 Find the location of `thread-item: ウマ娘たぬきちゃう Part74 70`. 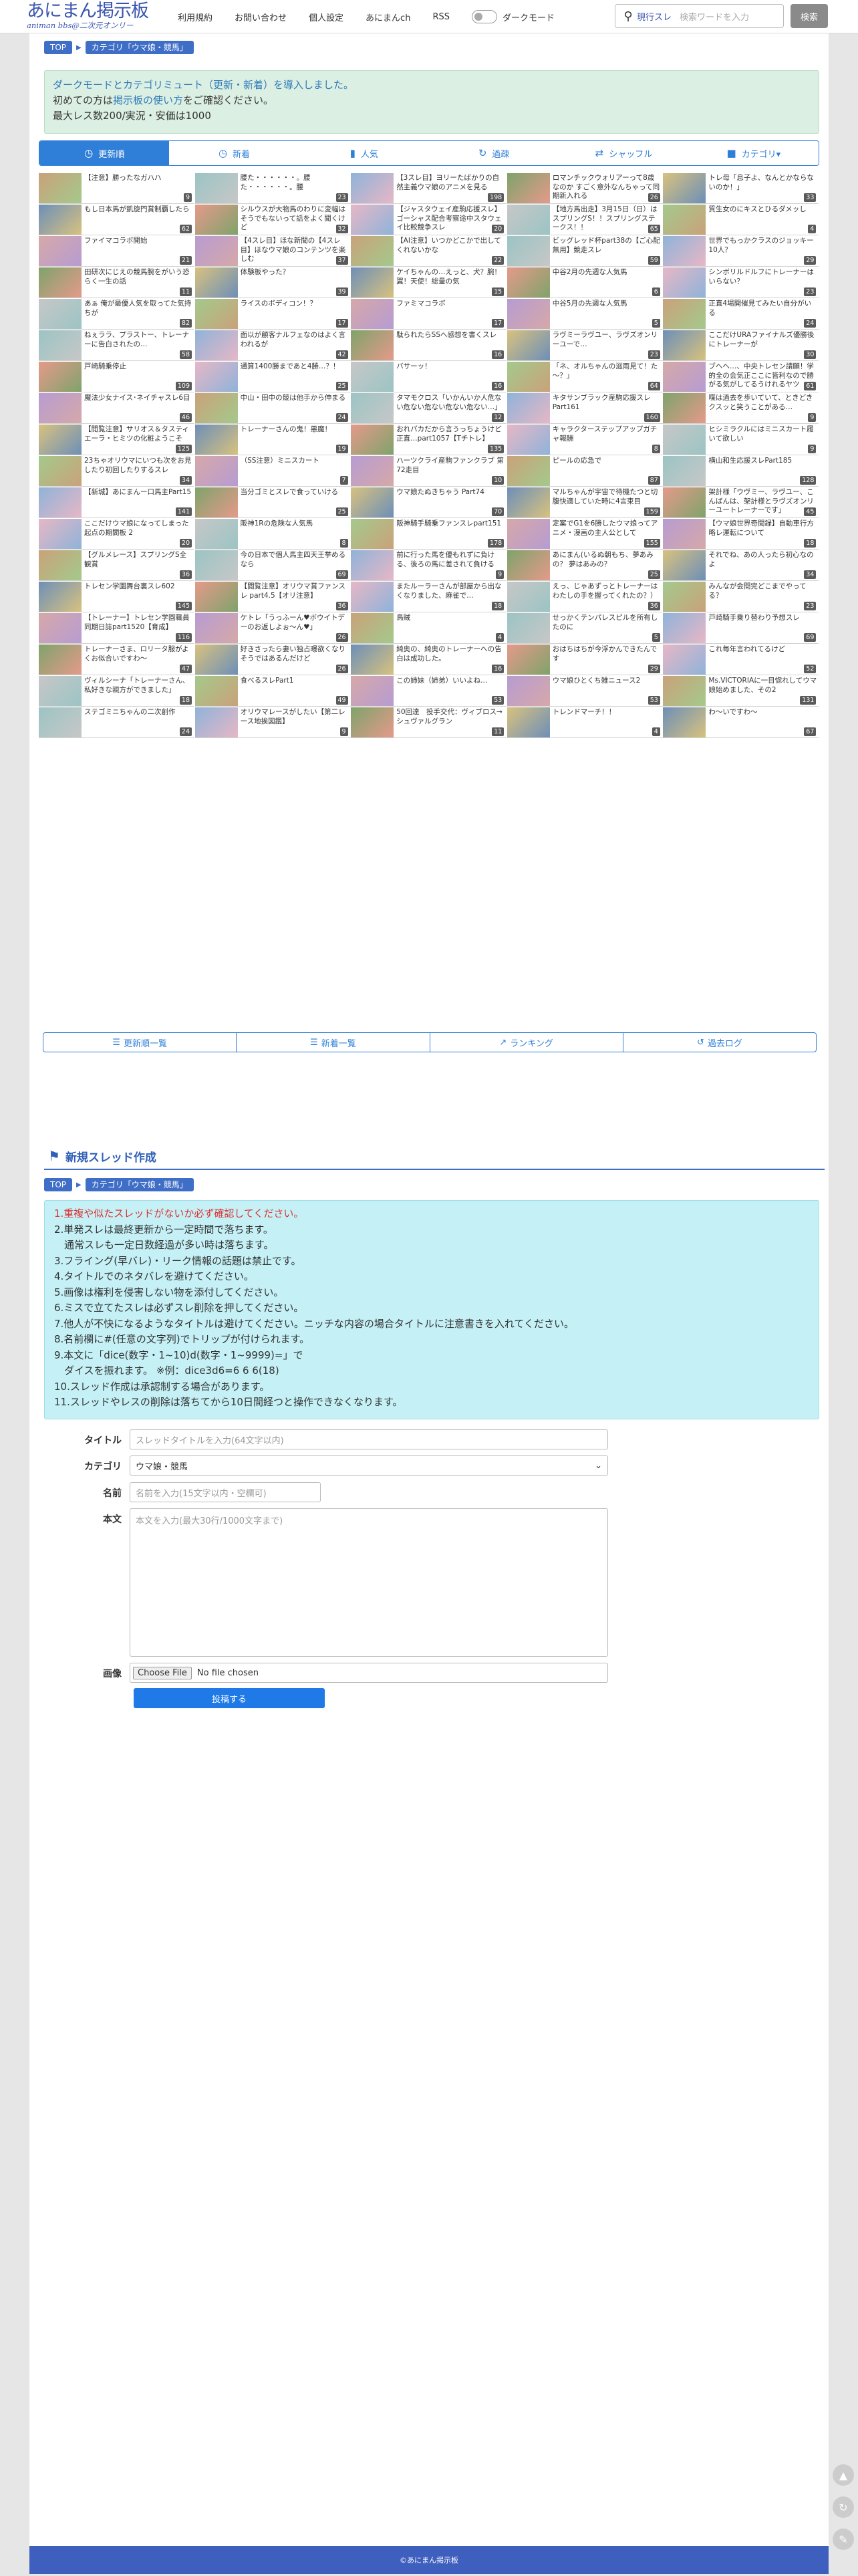

thread-item: ウマ娘たぬきちゃう Part74 70 is located at coordinates (429, 502).